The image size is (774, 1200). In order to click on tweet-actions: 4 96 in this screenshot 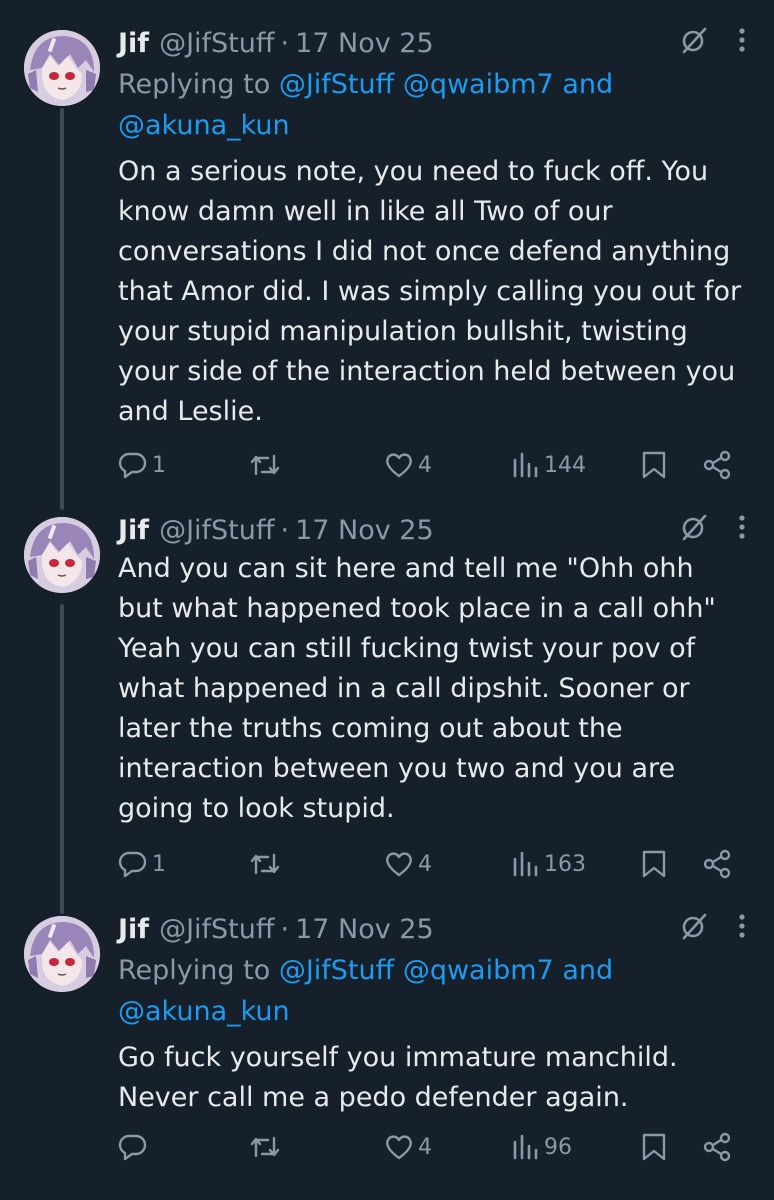, I will do `click(428, 1146)`.